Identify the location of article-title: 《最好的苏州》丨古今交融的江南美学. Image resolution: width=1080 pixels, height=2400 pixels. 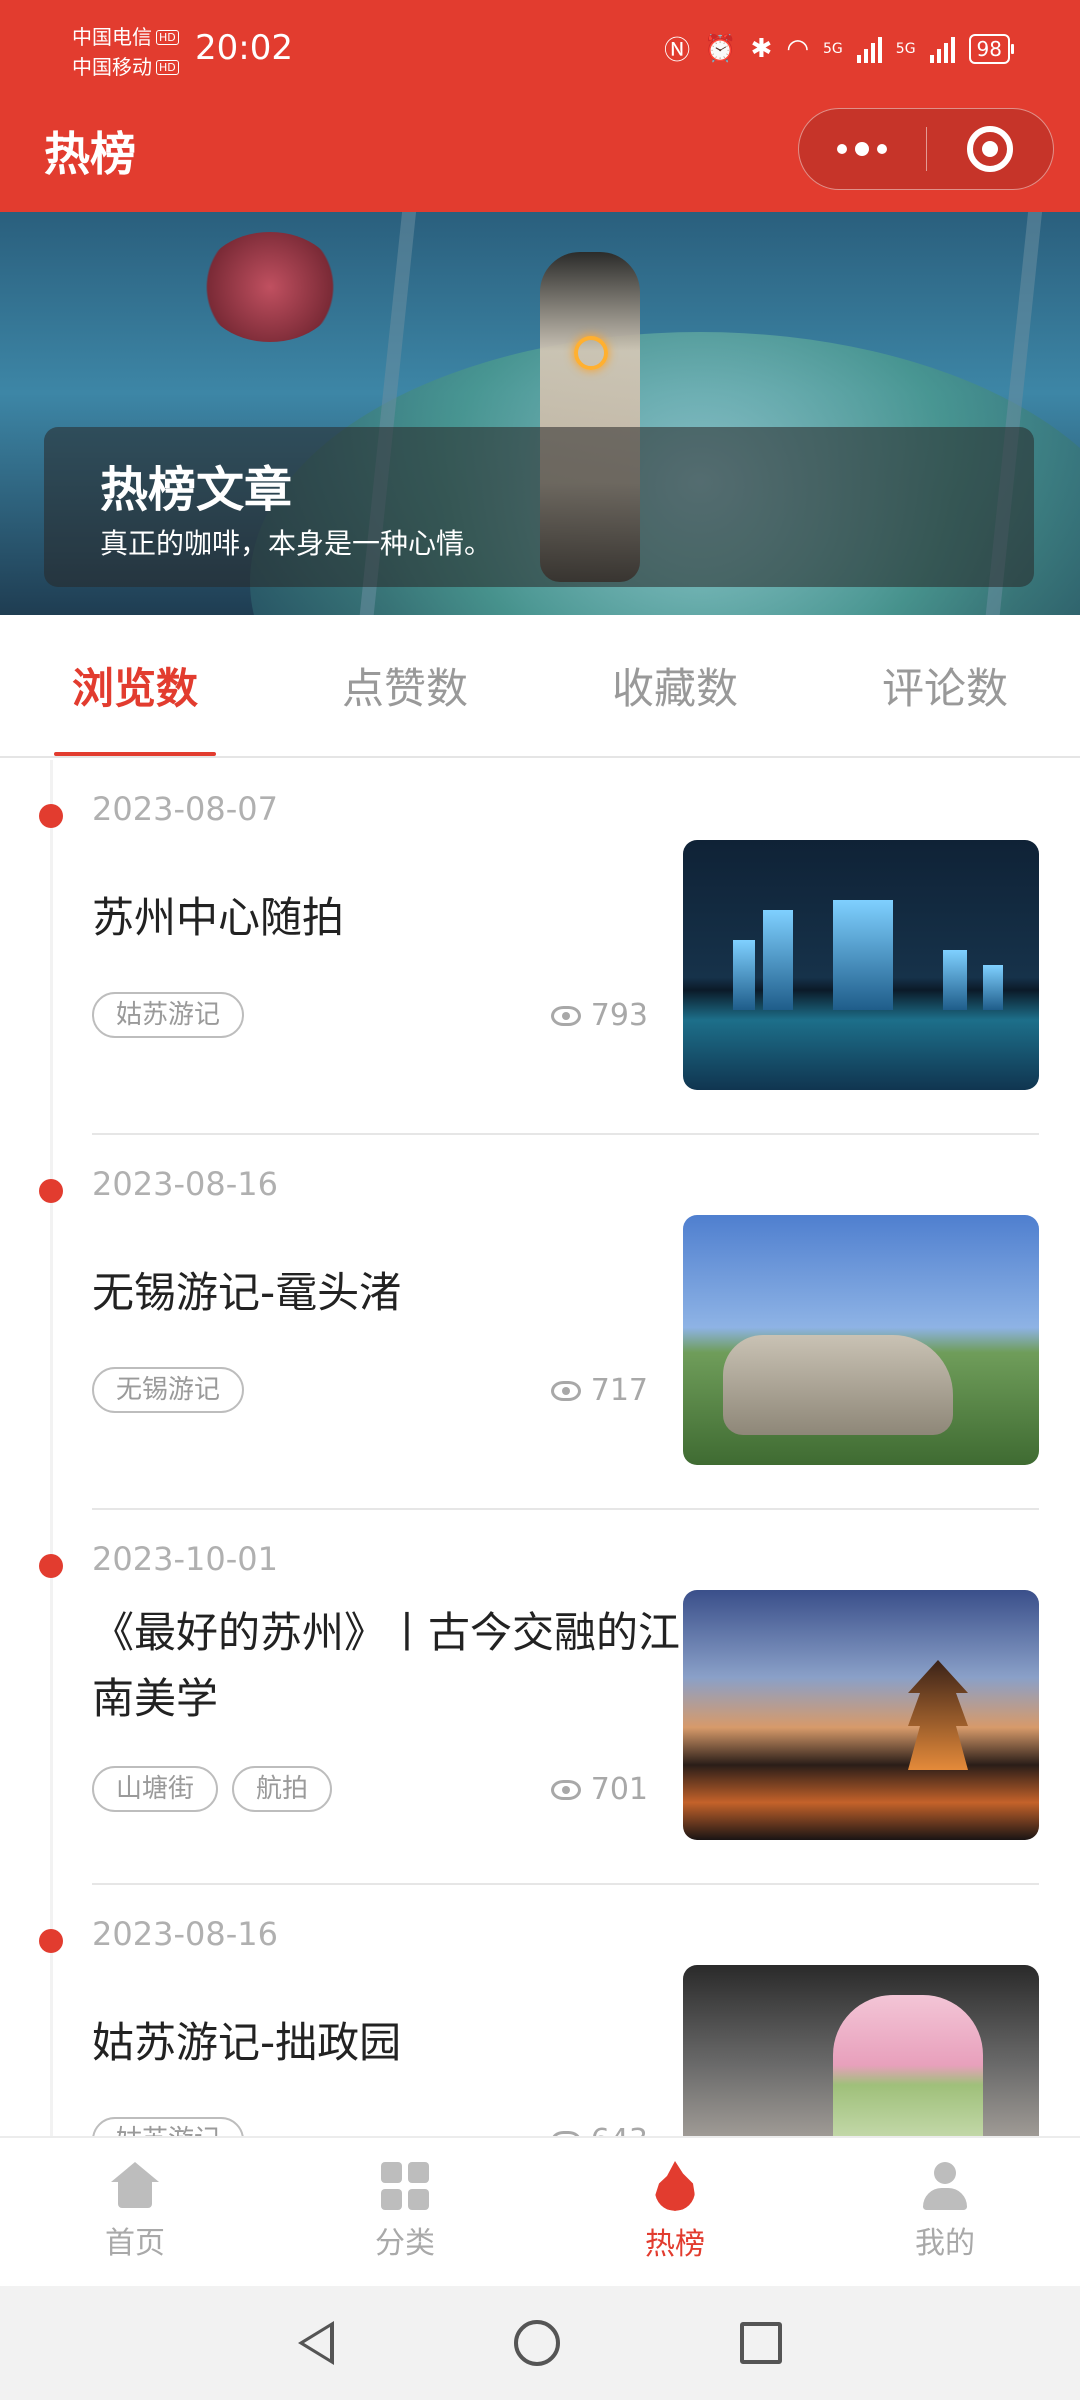
(386, 1665).